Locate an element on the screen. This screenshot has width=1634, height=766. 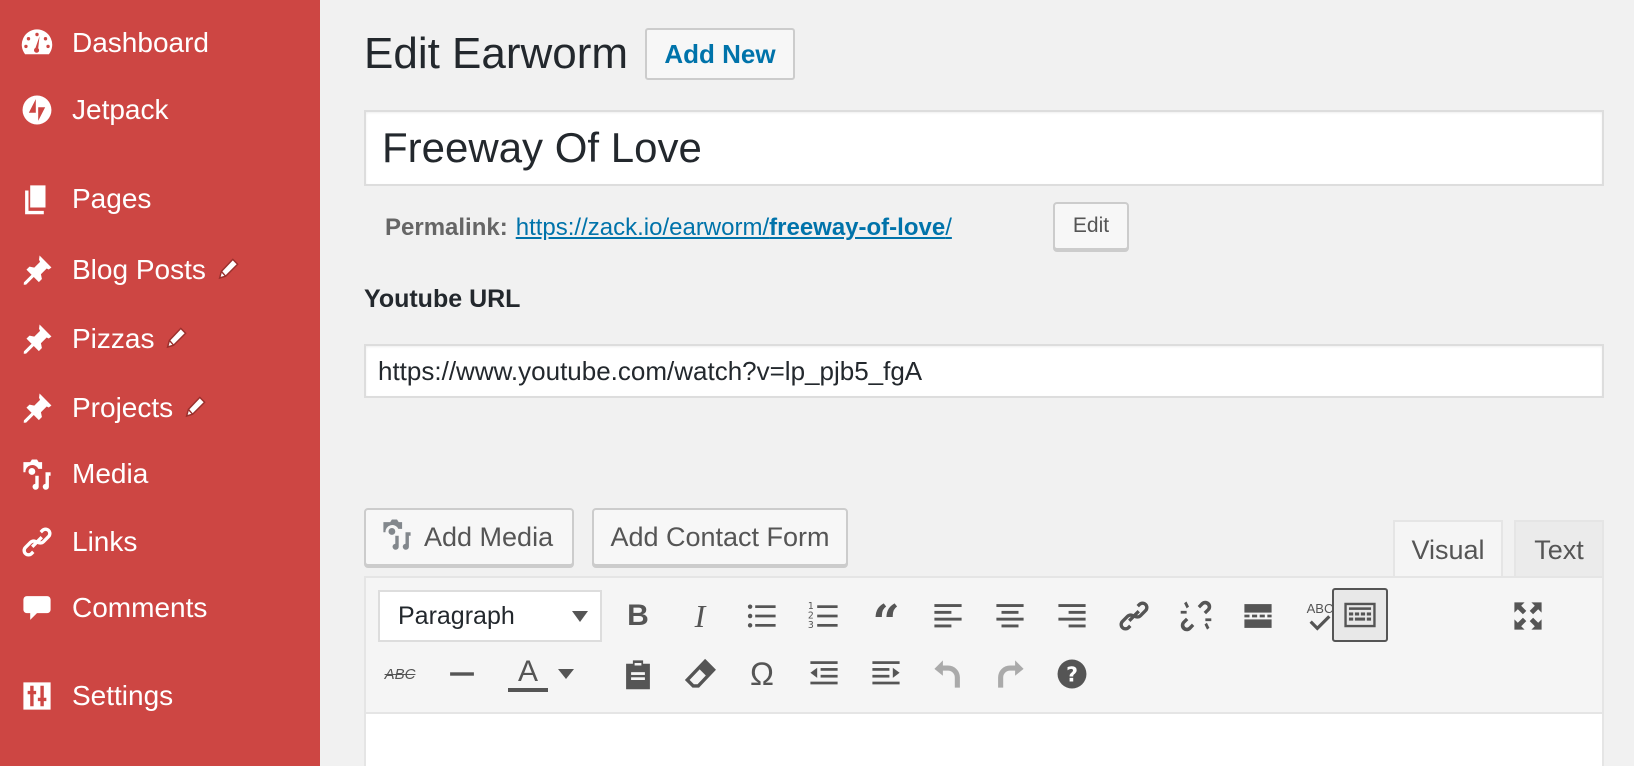
page-title: Edit Earworm is located at coordinates (496, 53).